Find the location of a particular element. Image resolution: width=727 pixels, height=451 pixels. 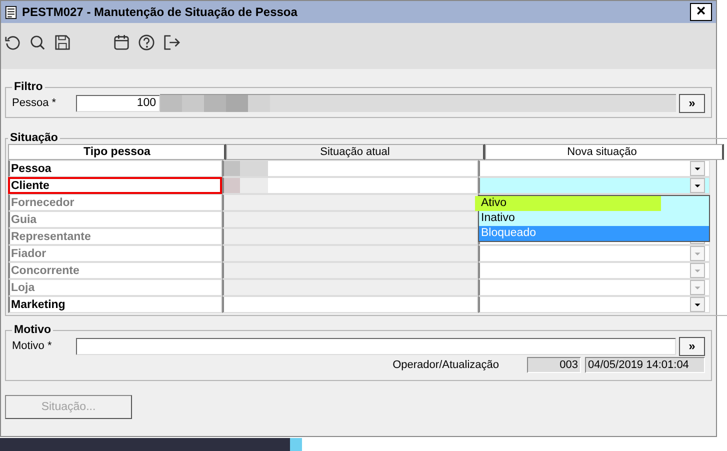

group-title: Motivo is located at coordinates (32, 330).